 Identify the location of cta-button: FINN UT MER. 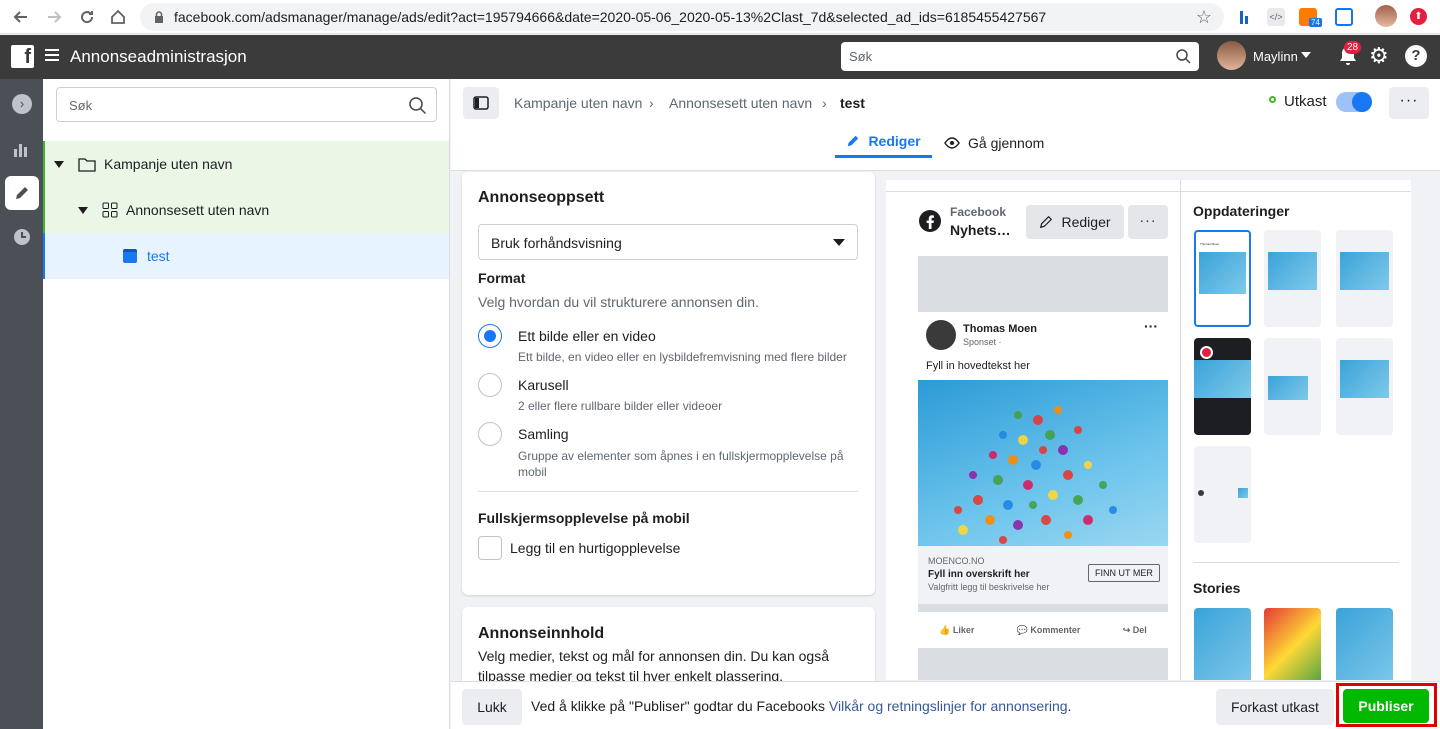
(1124, 573).